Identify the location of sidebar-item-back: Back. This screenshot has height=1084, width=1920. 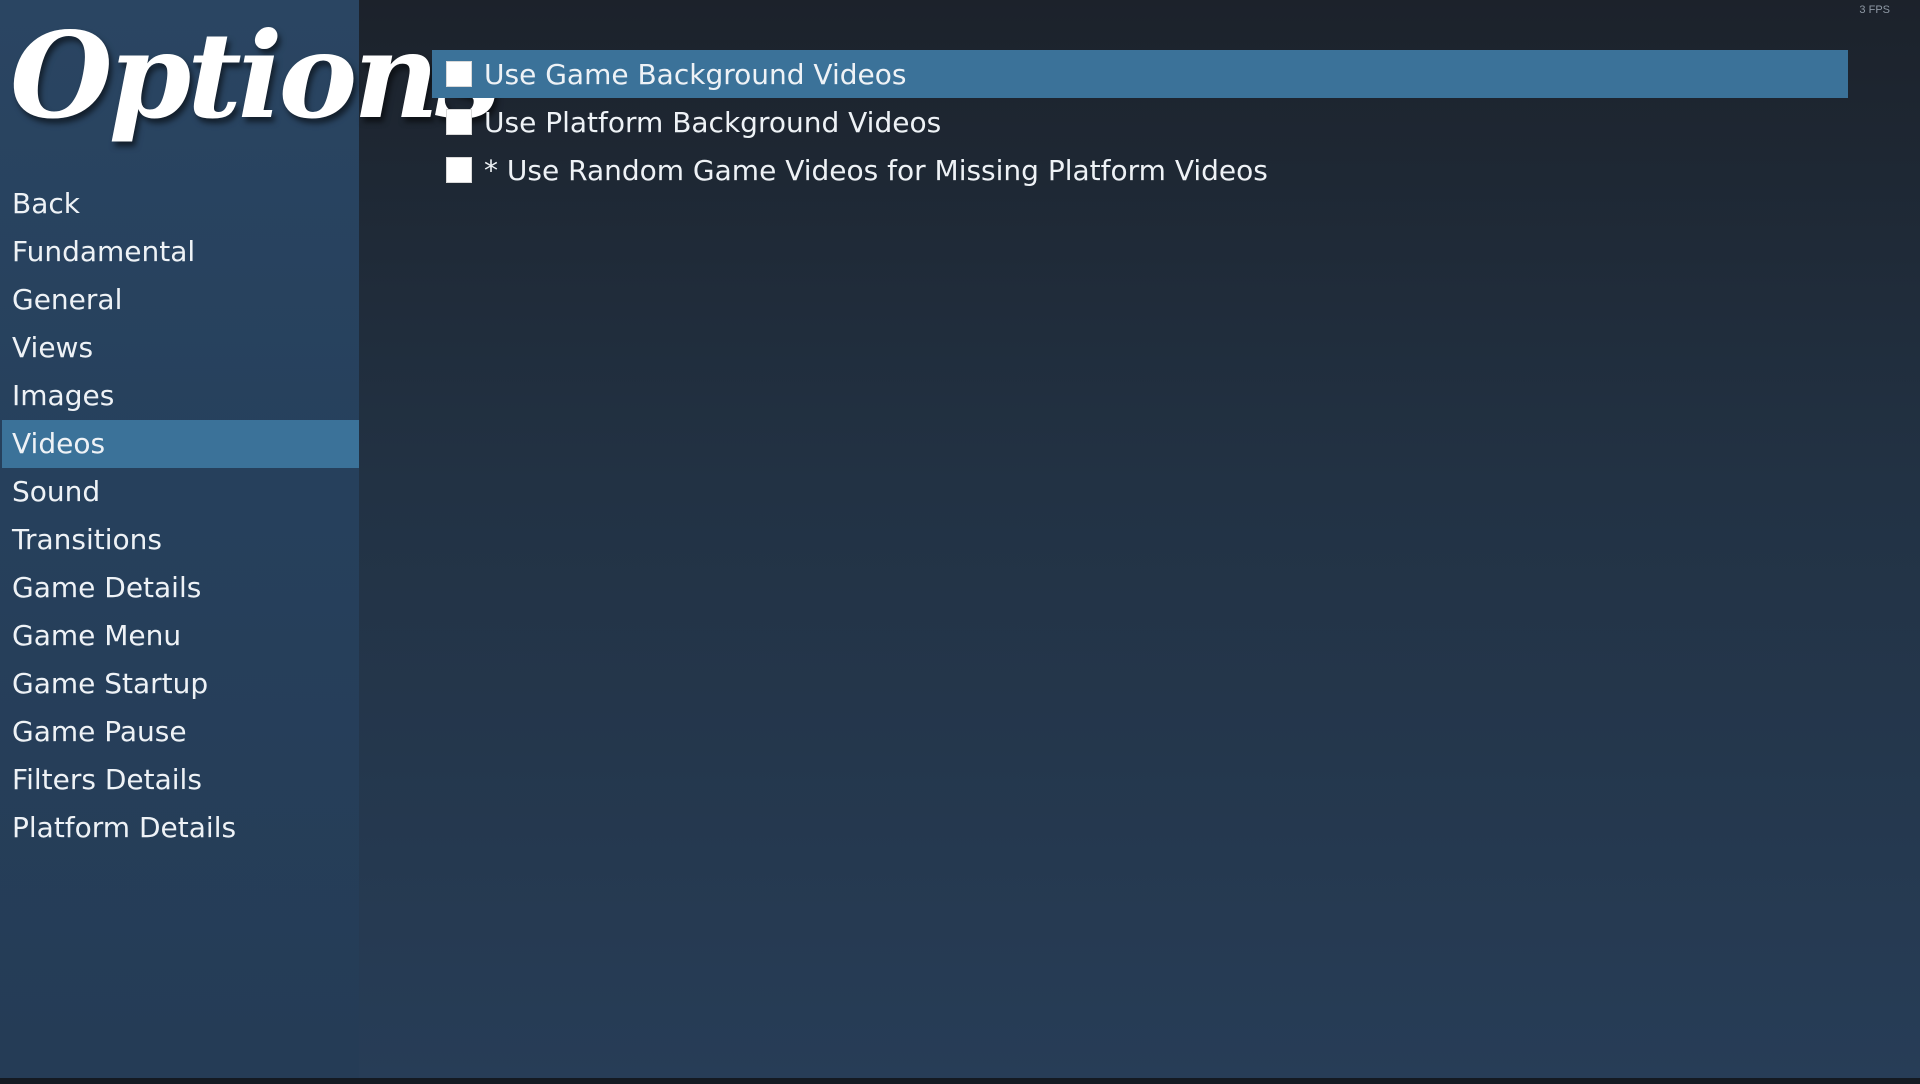
(180, 204).